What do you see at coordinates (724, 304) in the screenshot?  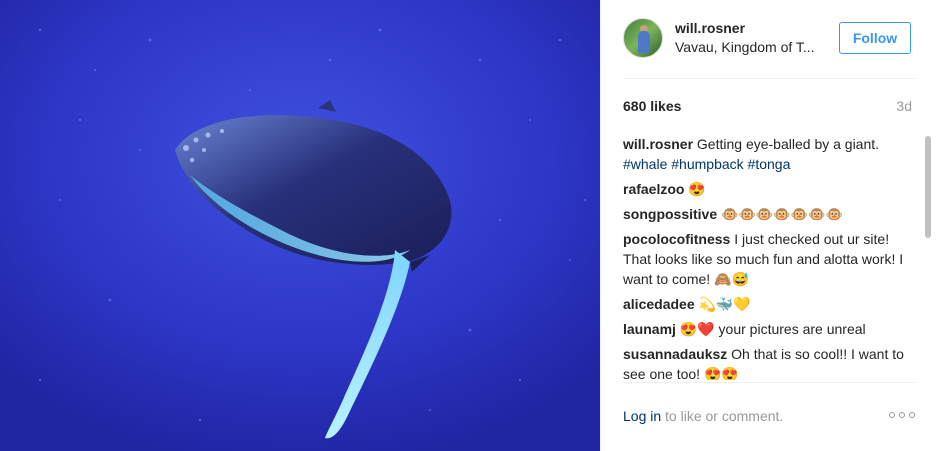 I see `comment-text: 💫🐳💛` at bounding box center [724, 304].